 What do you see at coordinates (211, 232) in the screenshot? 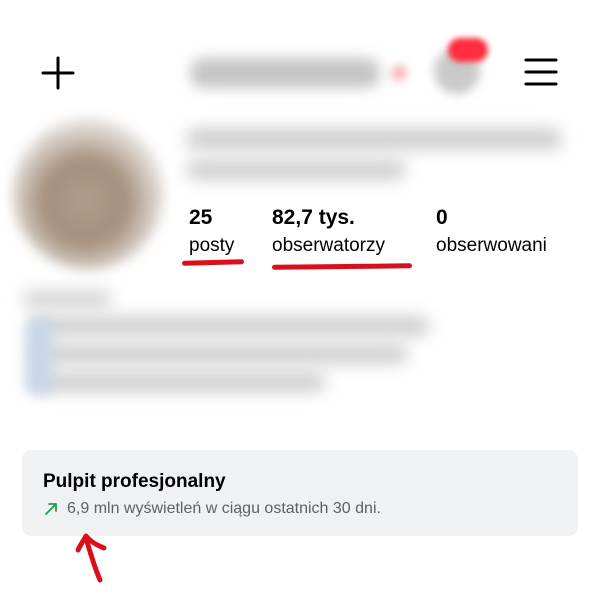
I see `stat-posts: 25 posty` at bounding box center [211, 232].